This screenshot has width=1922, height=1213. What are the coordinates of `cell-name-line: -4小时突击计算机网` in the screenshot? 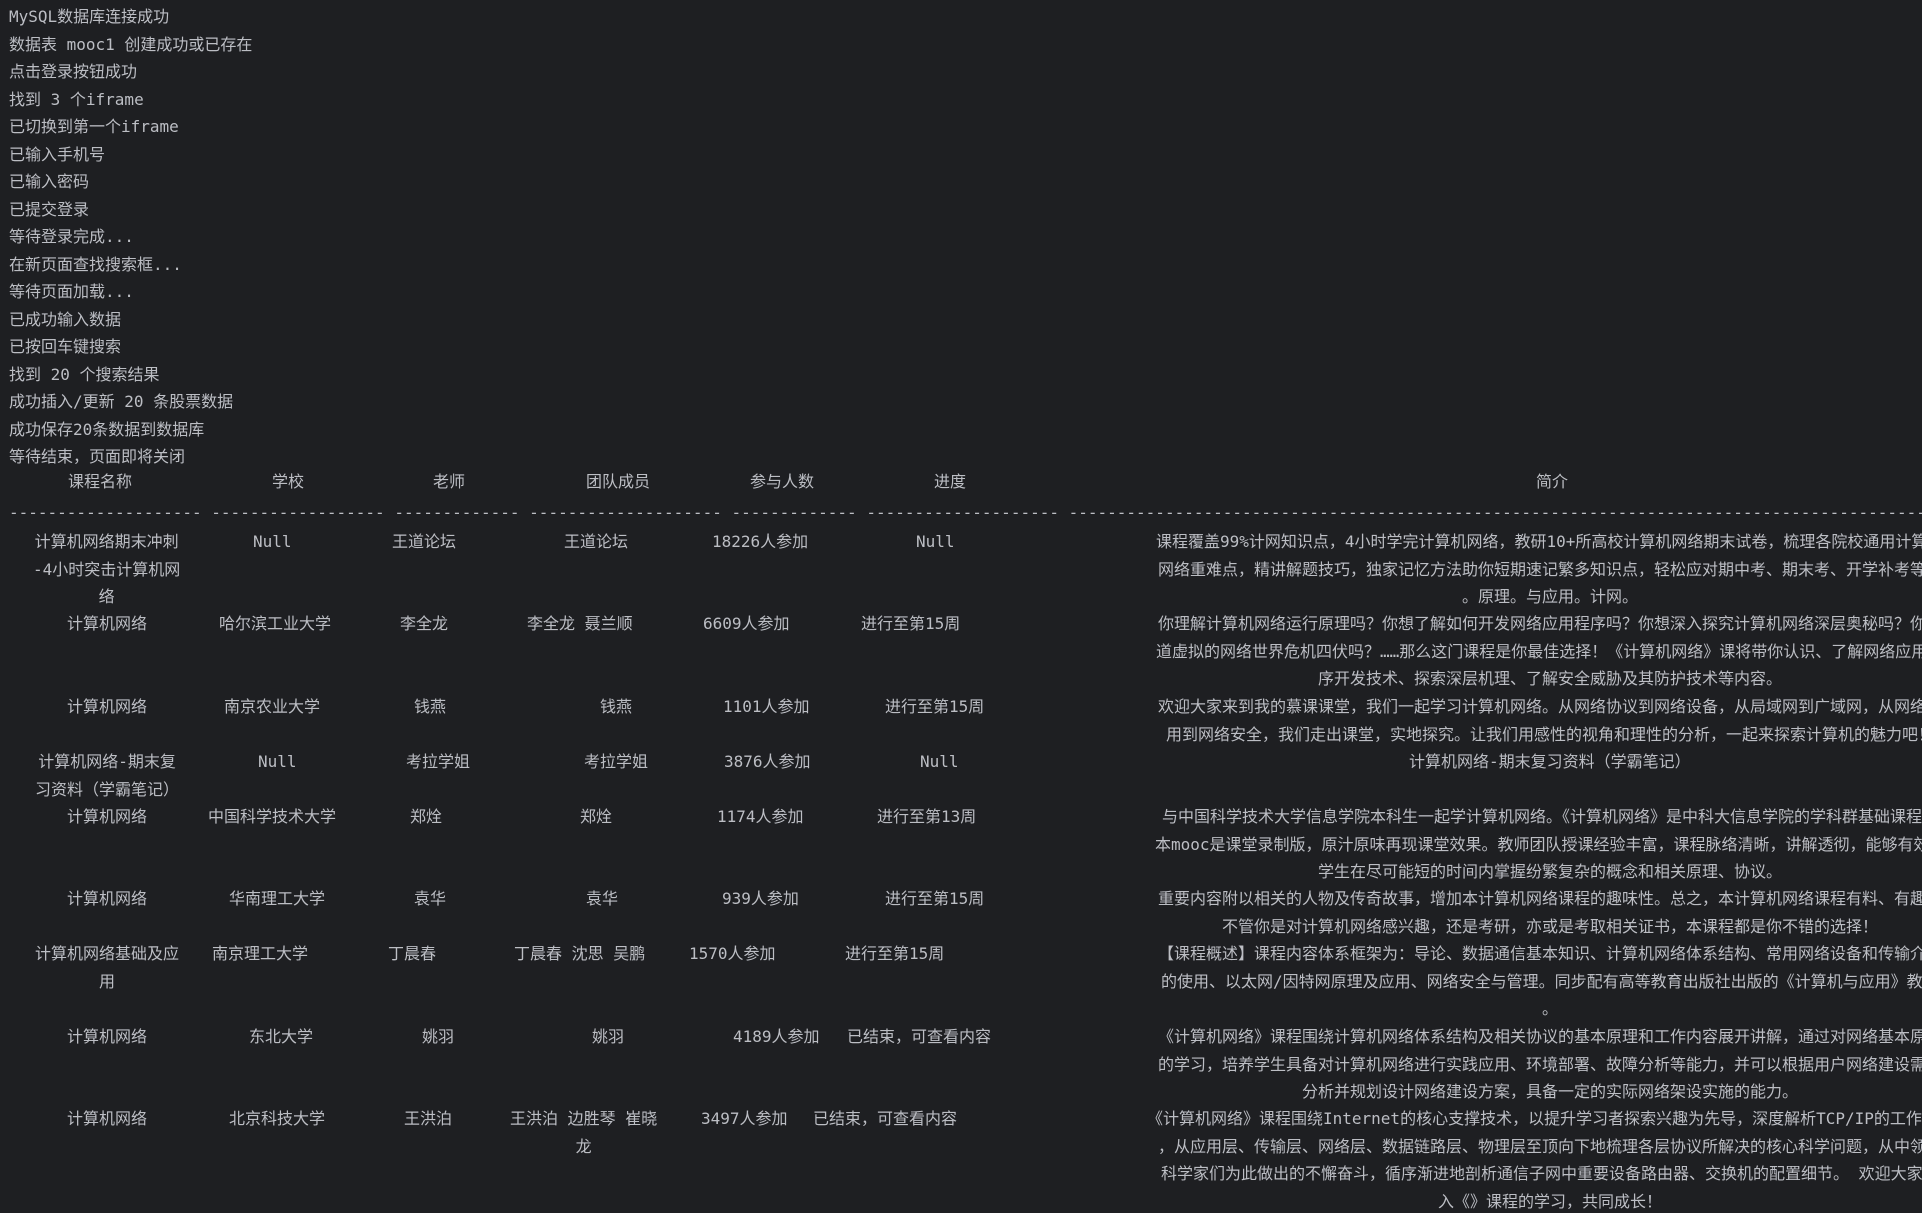 It's located at (107, 569).